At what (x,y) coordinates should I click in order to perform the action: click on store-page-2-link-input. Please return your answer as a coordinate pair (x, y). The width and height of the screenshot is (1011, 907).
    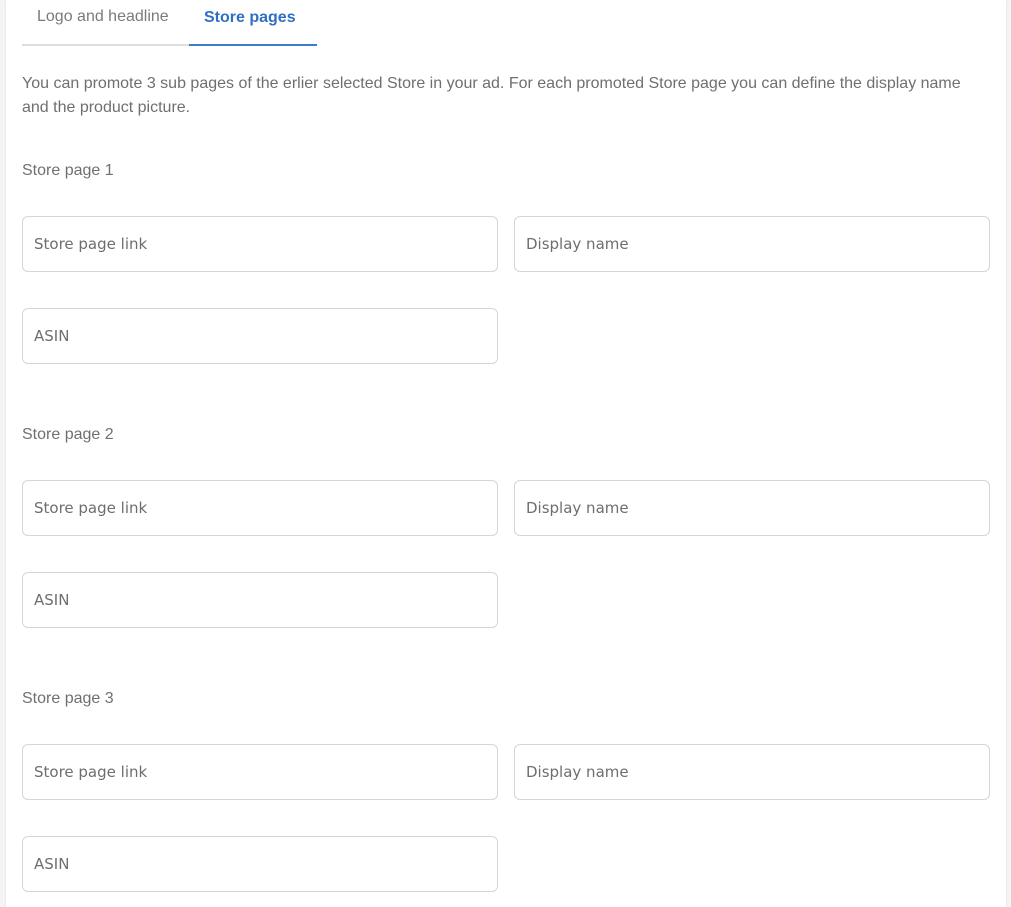
    Looking at the image, I should click on (260, 508).